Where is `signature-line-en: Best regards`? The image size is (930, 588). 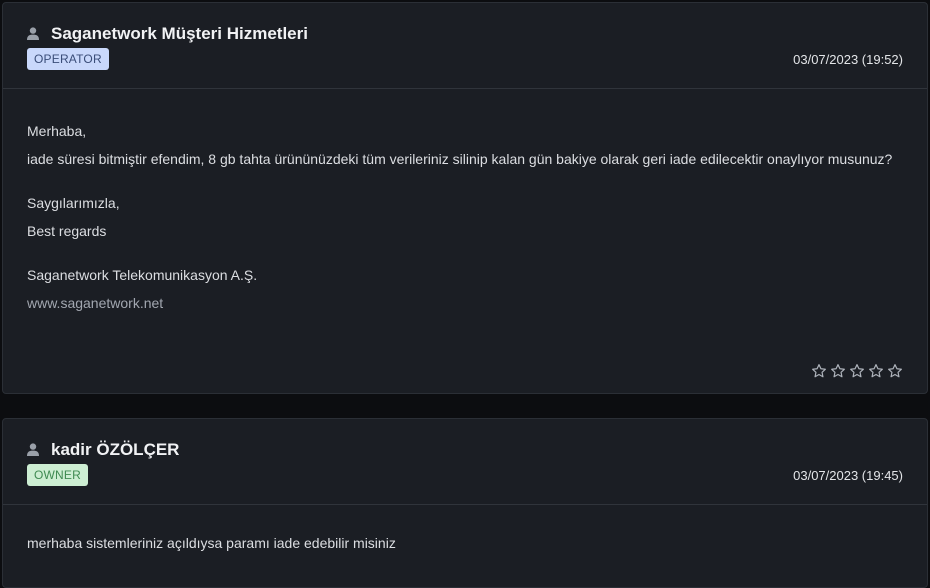
signature-line-en: Best regards is located at coordinates (67, 231).